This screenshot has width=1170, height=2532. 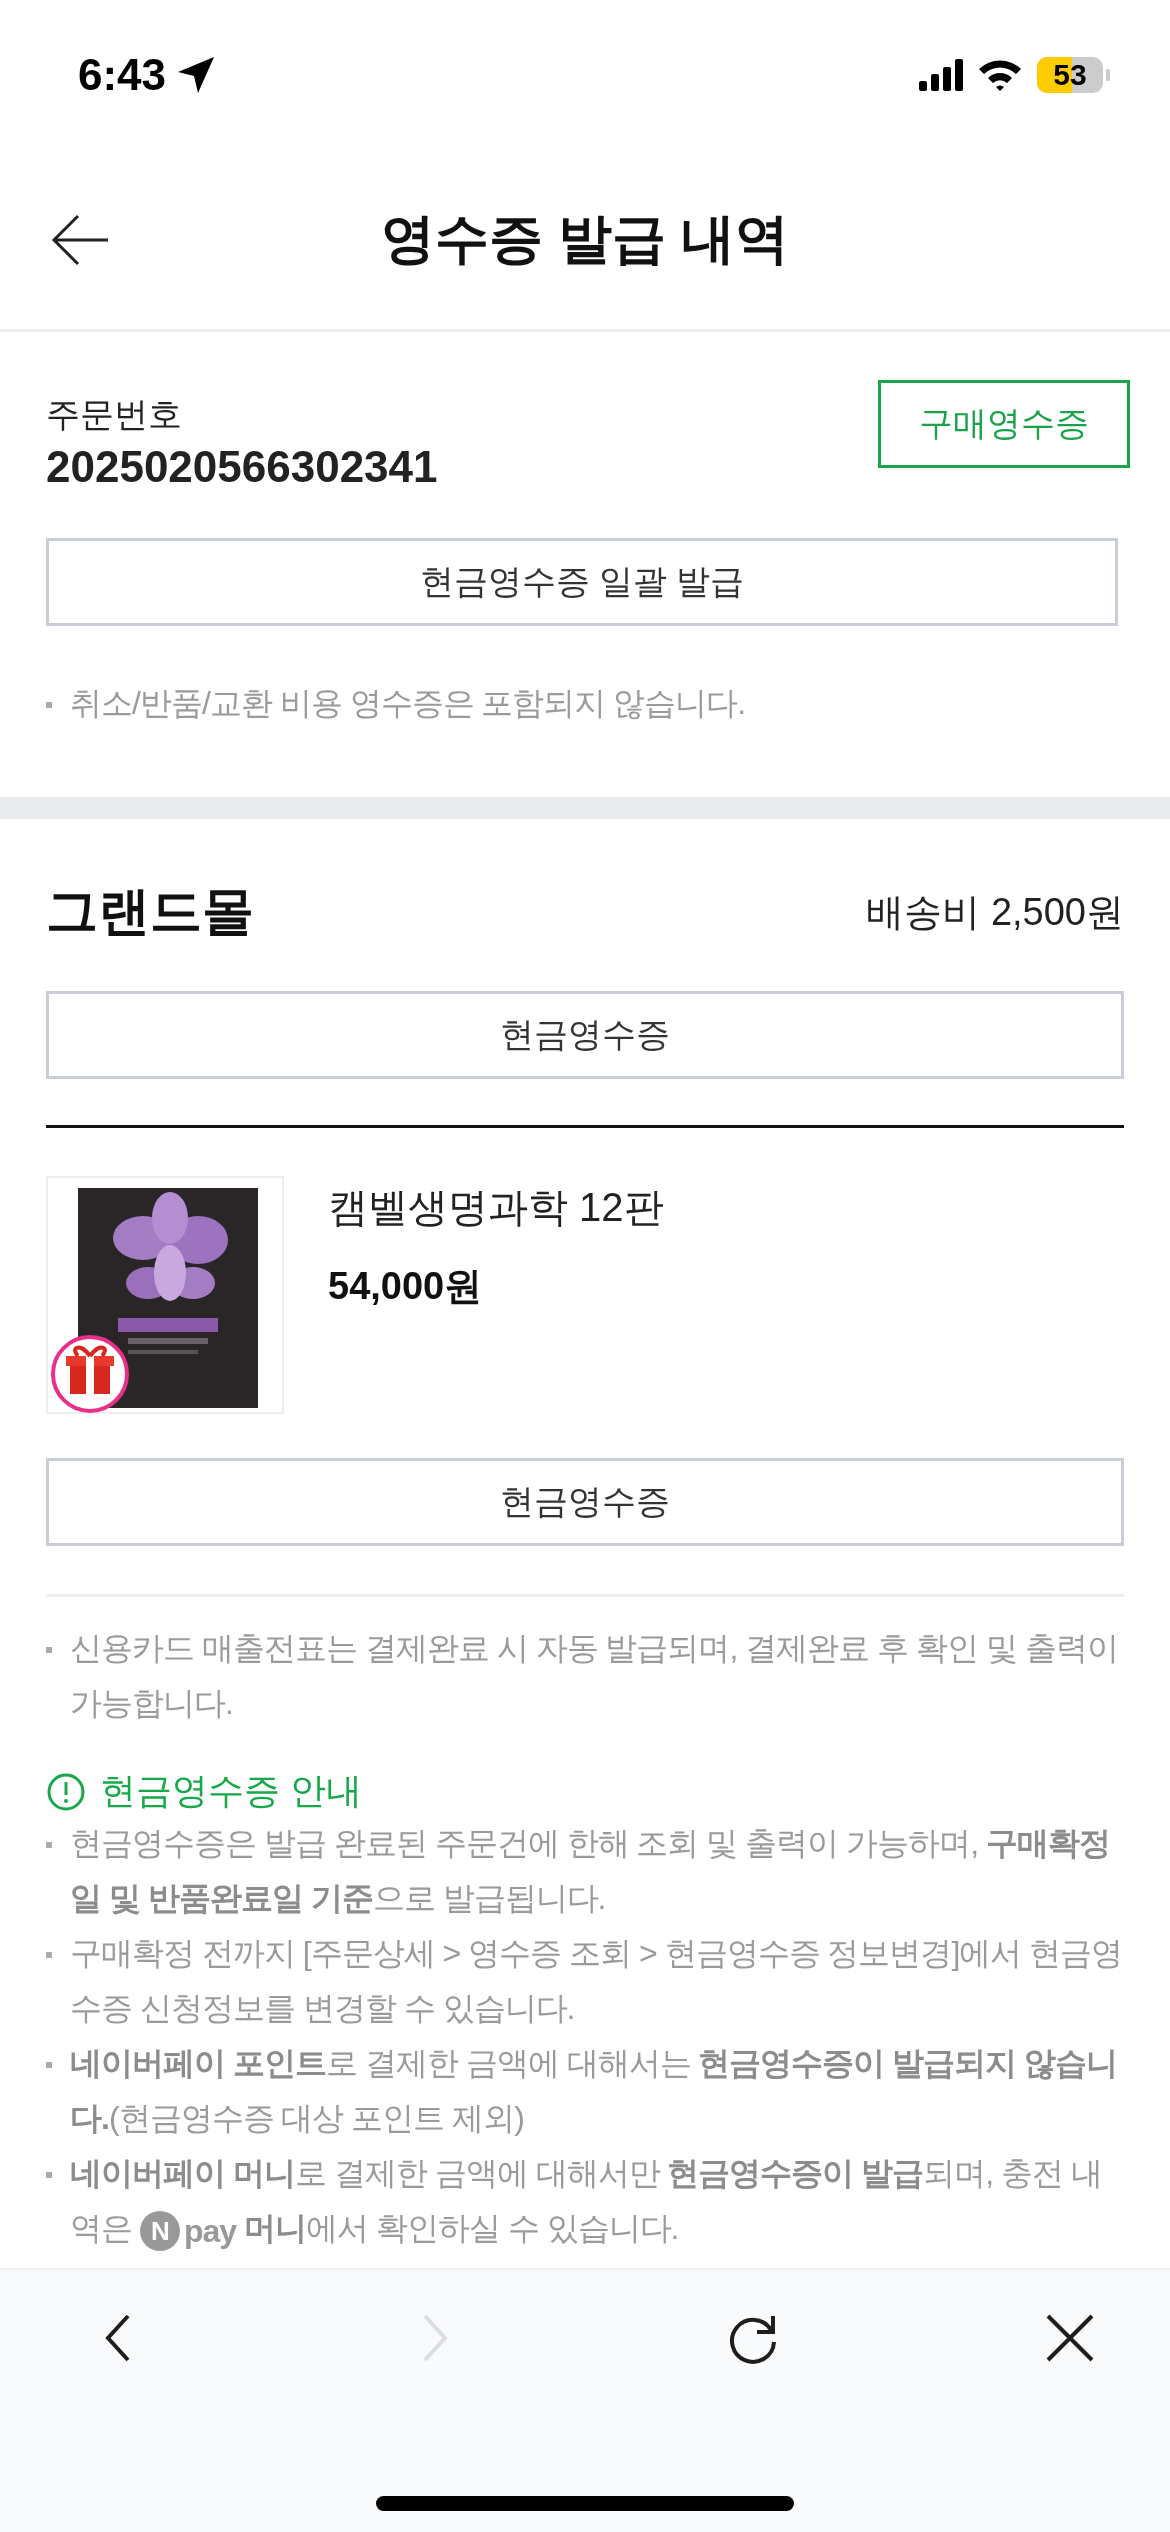 What do you see at coordinates (594, 2091) in the screenshot?
I see `notice-text: 네이버페이 포인트로 결제한 금액에 대해서는 현금영수증이 발급되지 않습니다.(현금영수증 대상 포인트 제외)` at bounding box center [594, 2091].